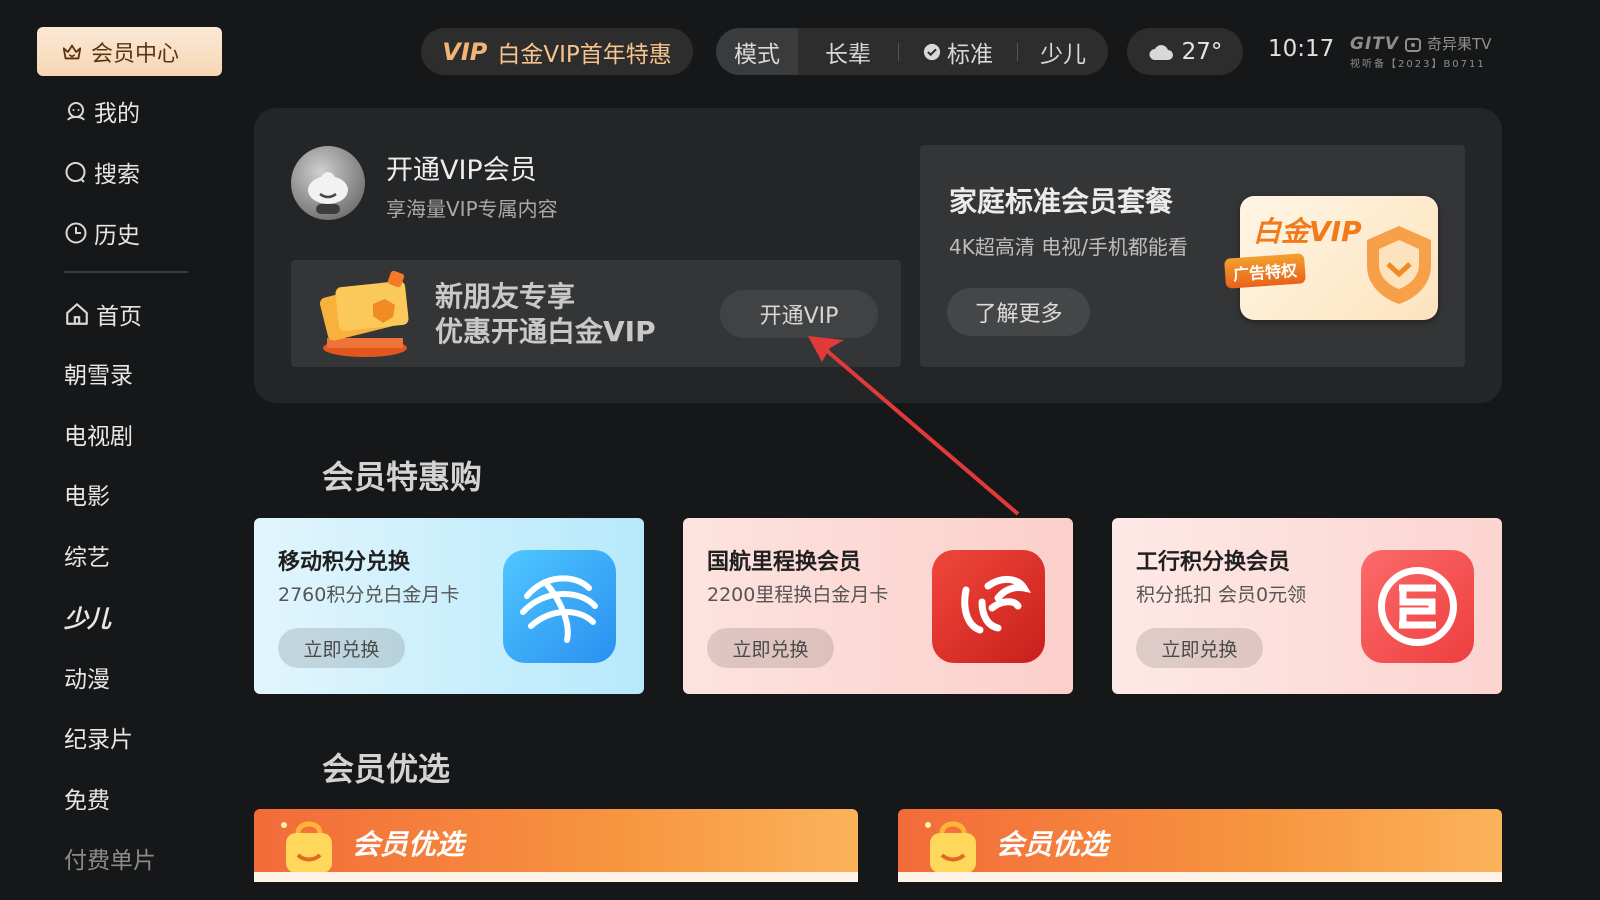  I want to click on vip-promo-button: VIP 白金VIP首年特惠, so click(557, 51).